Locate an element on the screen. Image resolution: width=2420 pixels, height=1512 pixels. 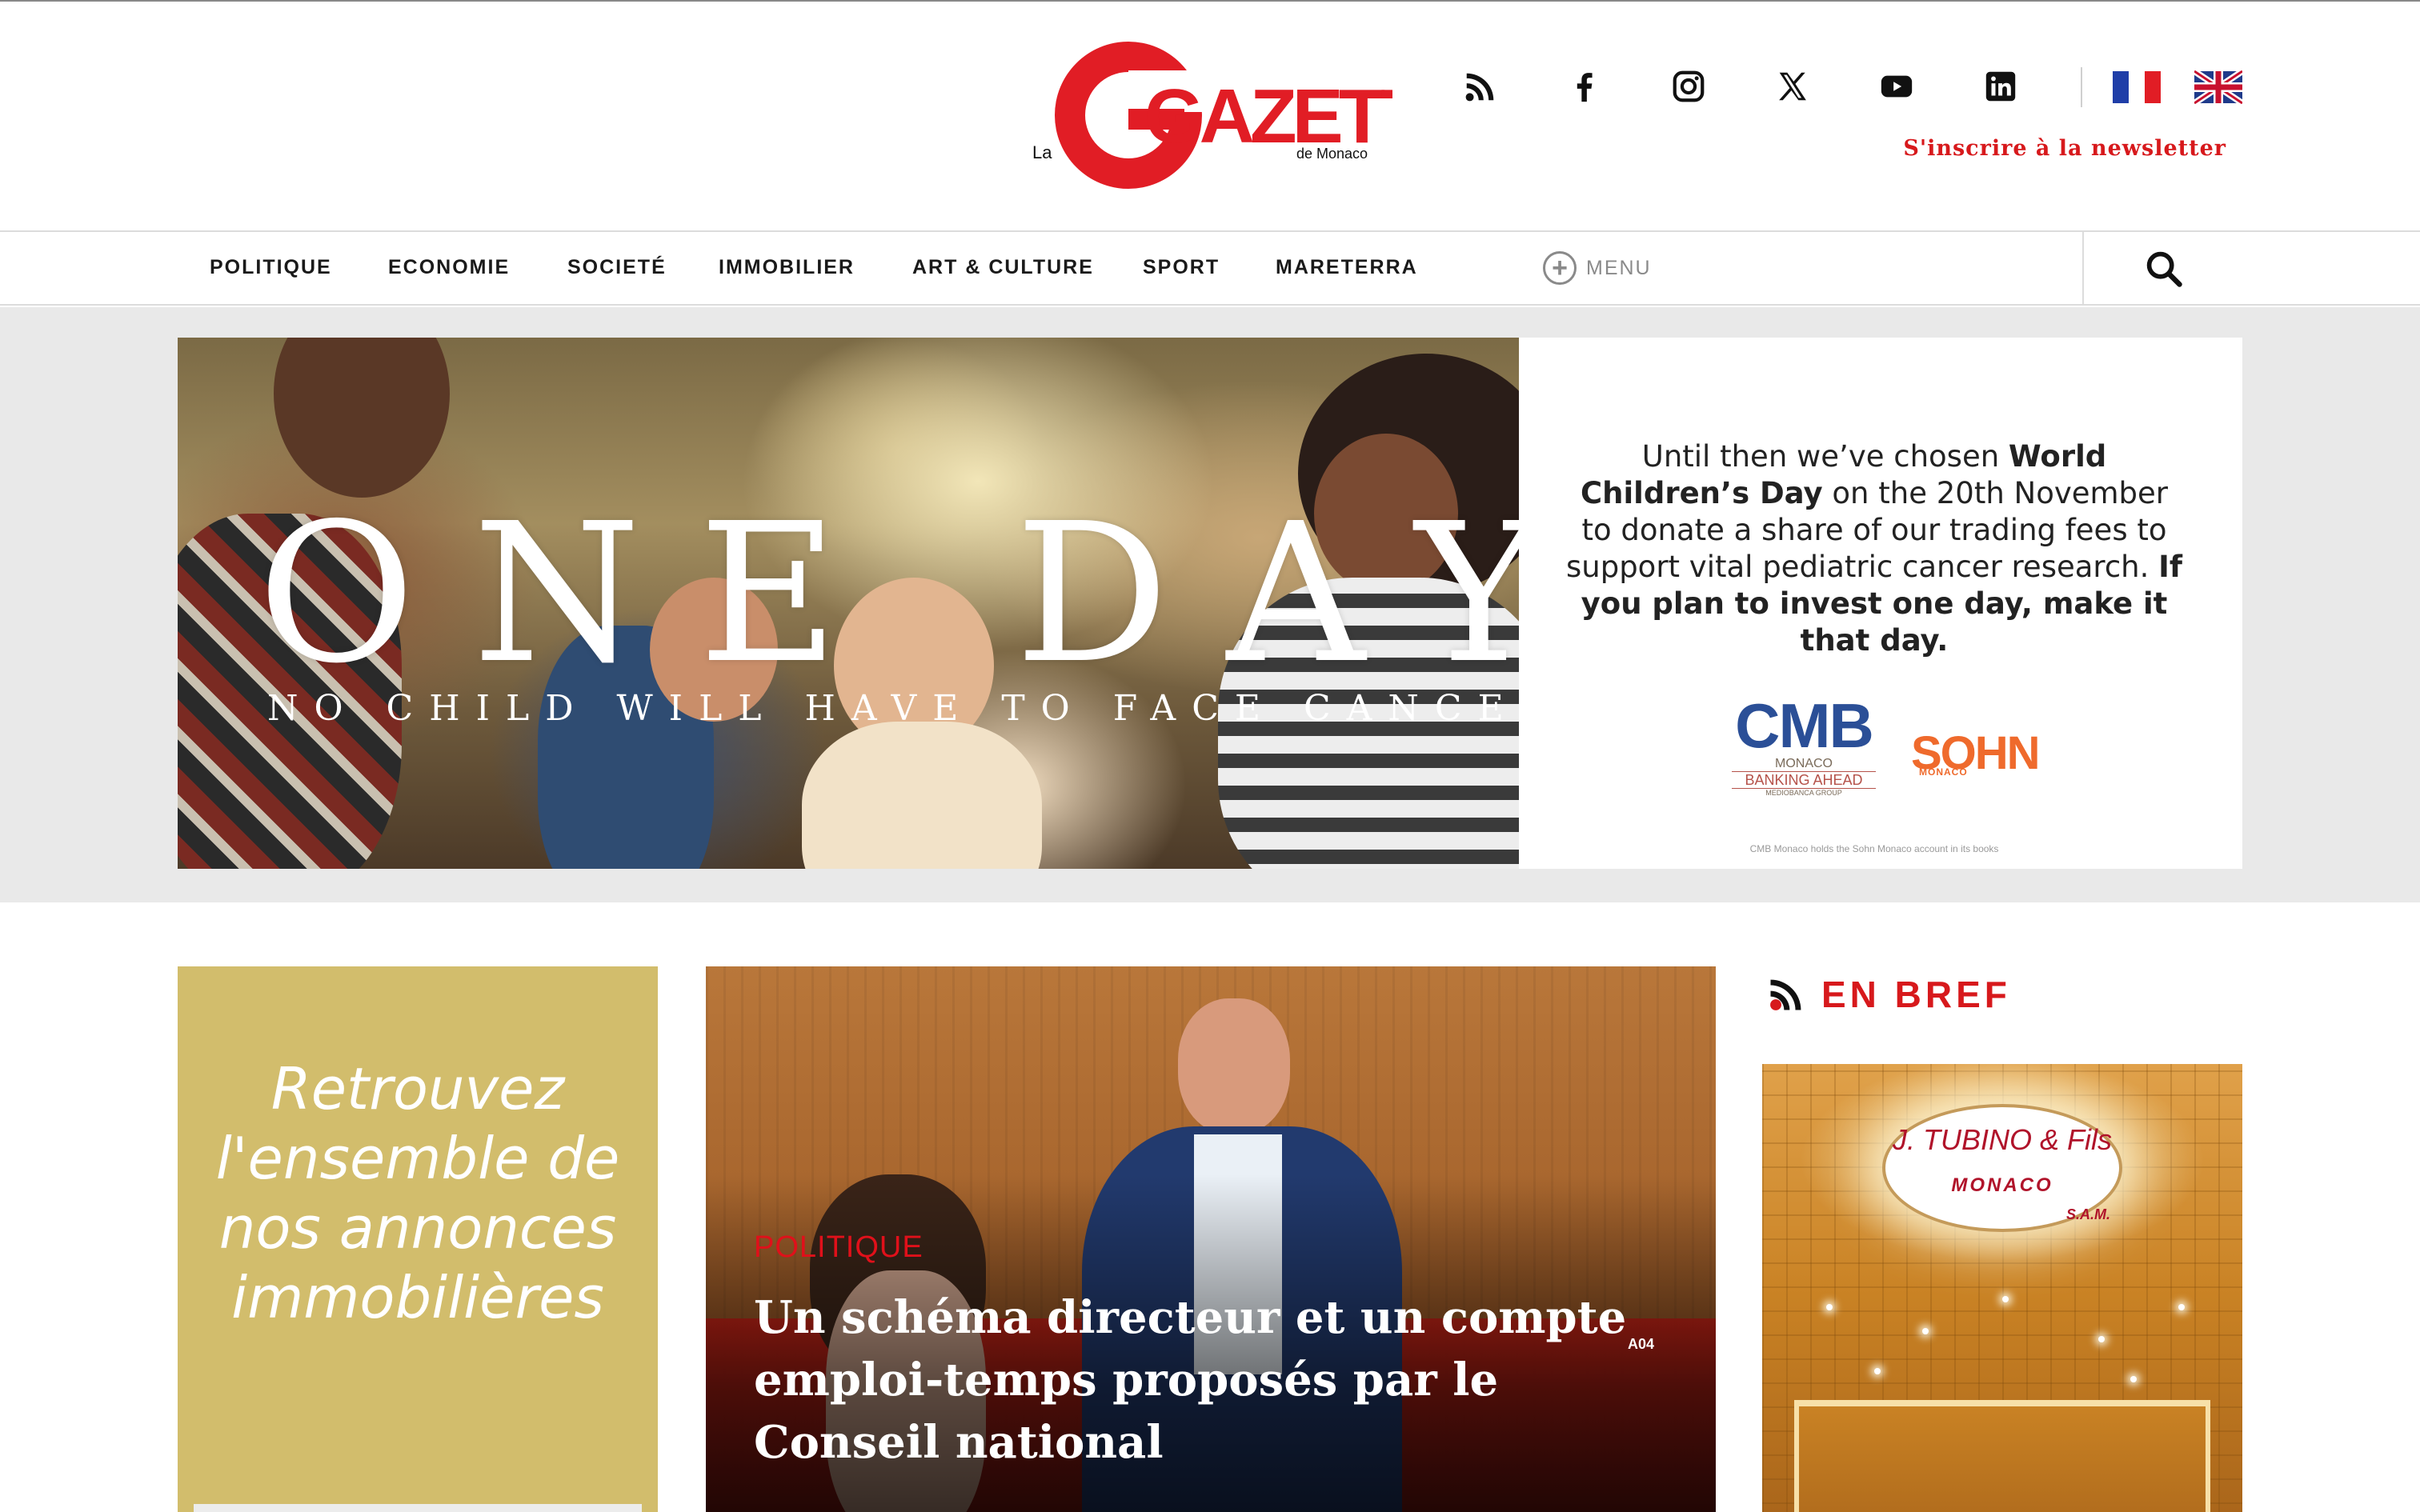
tubino-ad: J. TUBINO & Fils MONACO S.A.M. is located at coordinates (2002, 1288).